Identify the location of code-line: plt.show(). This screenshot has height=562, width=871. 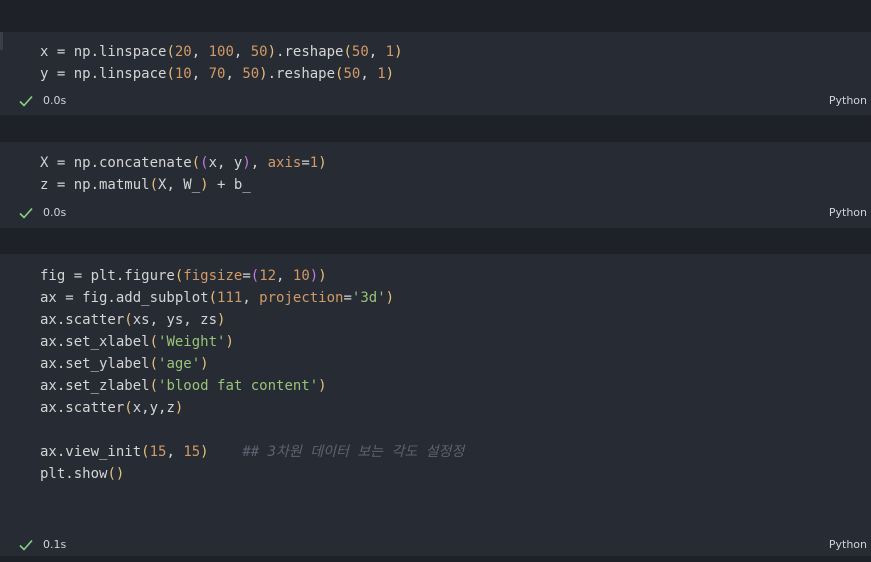
(82, 474).